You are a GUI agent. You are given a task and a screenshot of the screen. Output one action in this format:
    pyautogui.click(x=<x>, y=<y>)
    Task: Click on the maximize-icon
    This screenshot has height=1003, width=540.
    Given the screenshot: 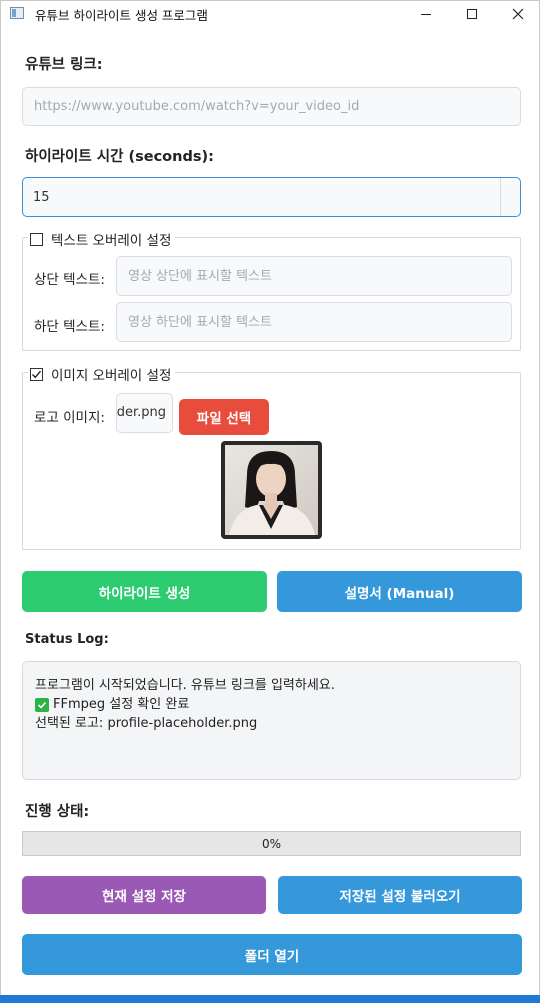 What is the action you would take?
    pyautogui.click(x=472, y=14)
    